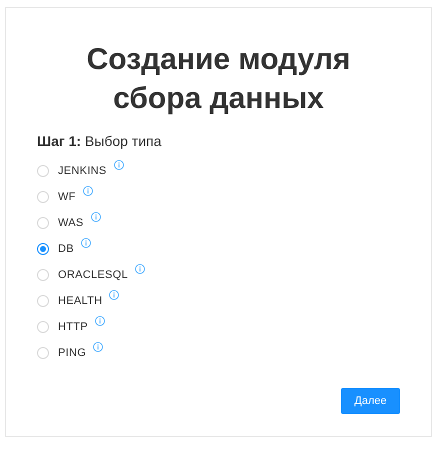 Image resolution: width=445 pixels, height=451 pixels. What do you see at coordinates (93, 275) in the screenshot?
I see `option-label: ORACLESQL` at bounding box center [93, 275].